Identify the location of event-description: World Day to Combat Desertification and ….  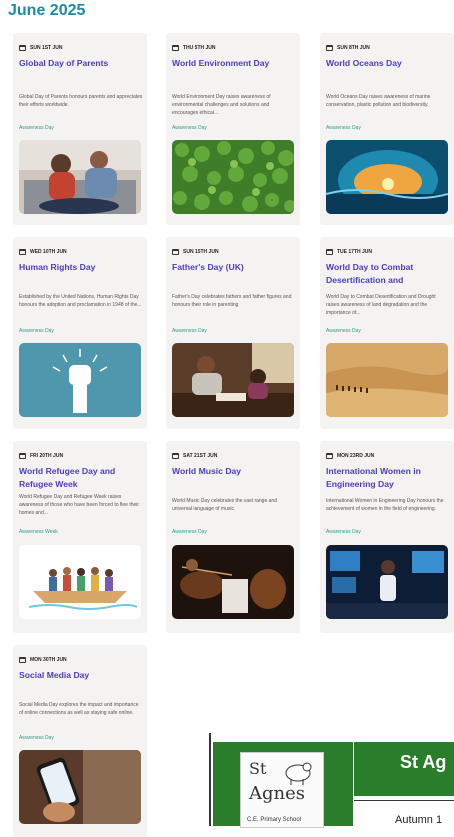
(381, 305).